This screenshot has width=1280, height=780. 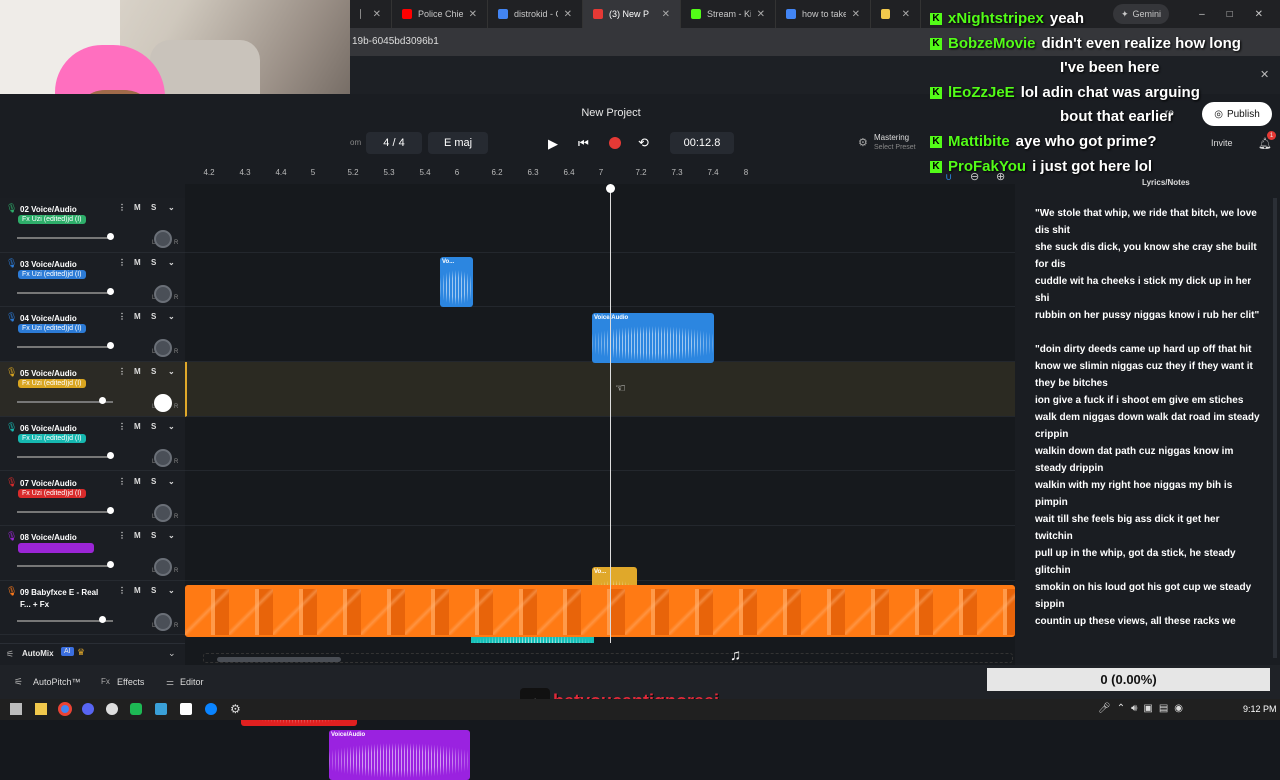 I want to click on time-signature: 4 / 4, so click(x=394, y=143).